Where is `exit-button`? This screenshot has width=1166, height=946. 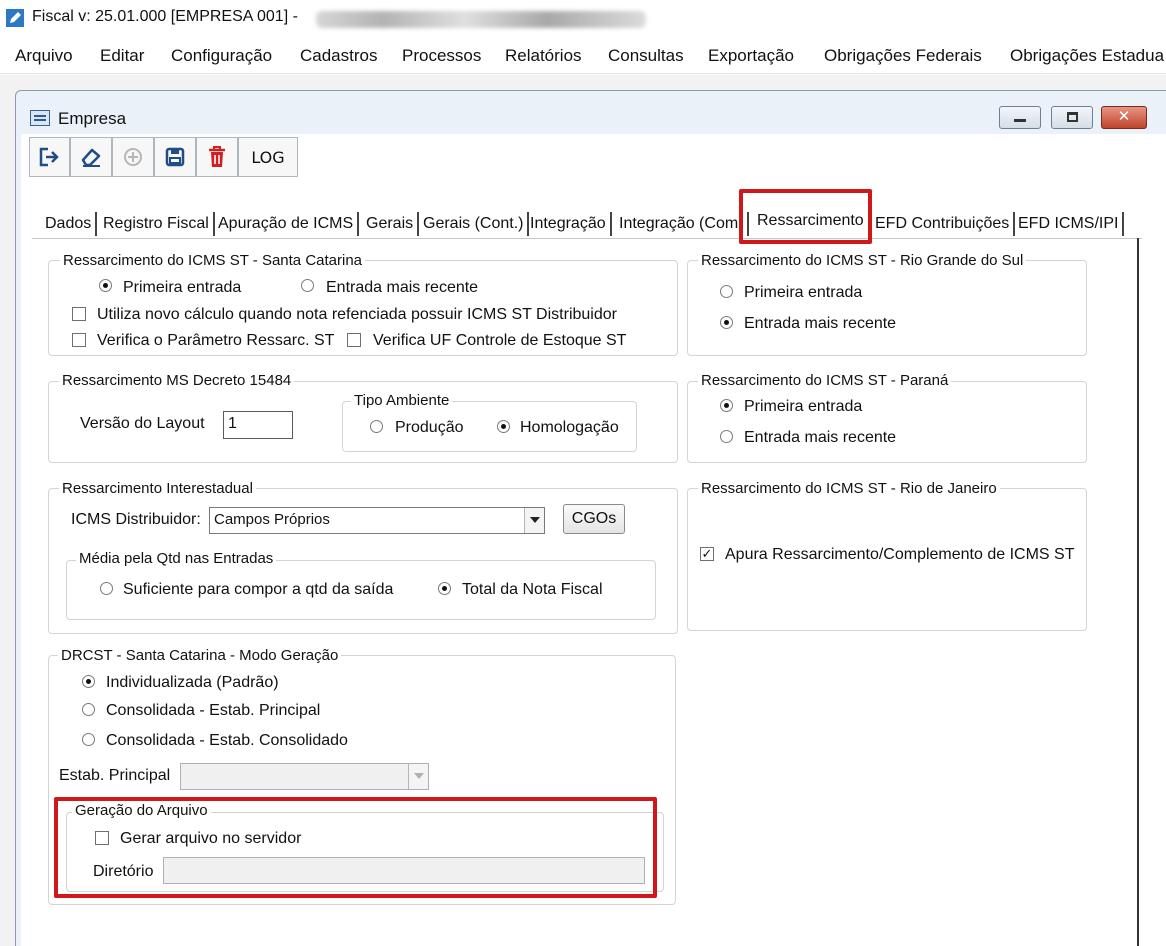
exit-button is located at coordinates (49, 157).